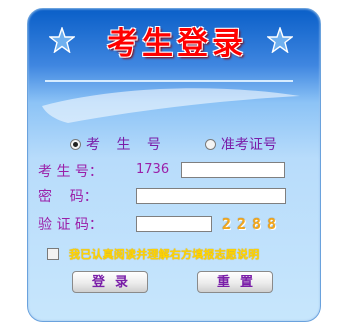 This screenshot has height=327, width=340. I want to click on captcha-label: 验 证 码：, so click(70, 225).